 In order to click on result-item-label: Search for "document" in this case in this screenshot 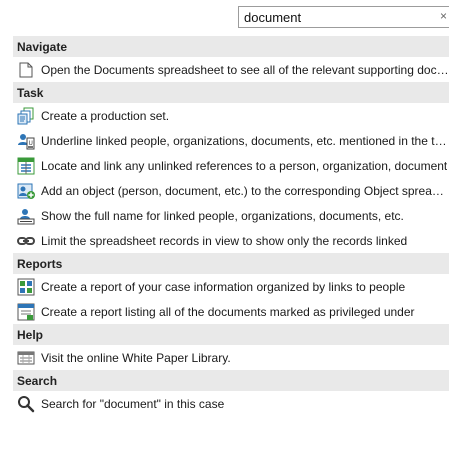, I will do `click(133, 403)`.